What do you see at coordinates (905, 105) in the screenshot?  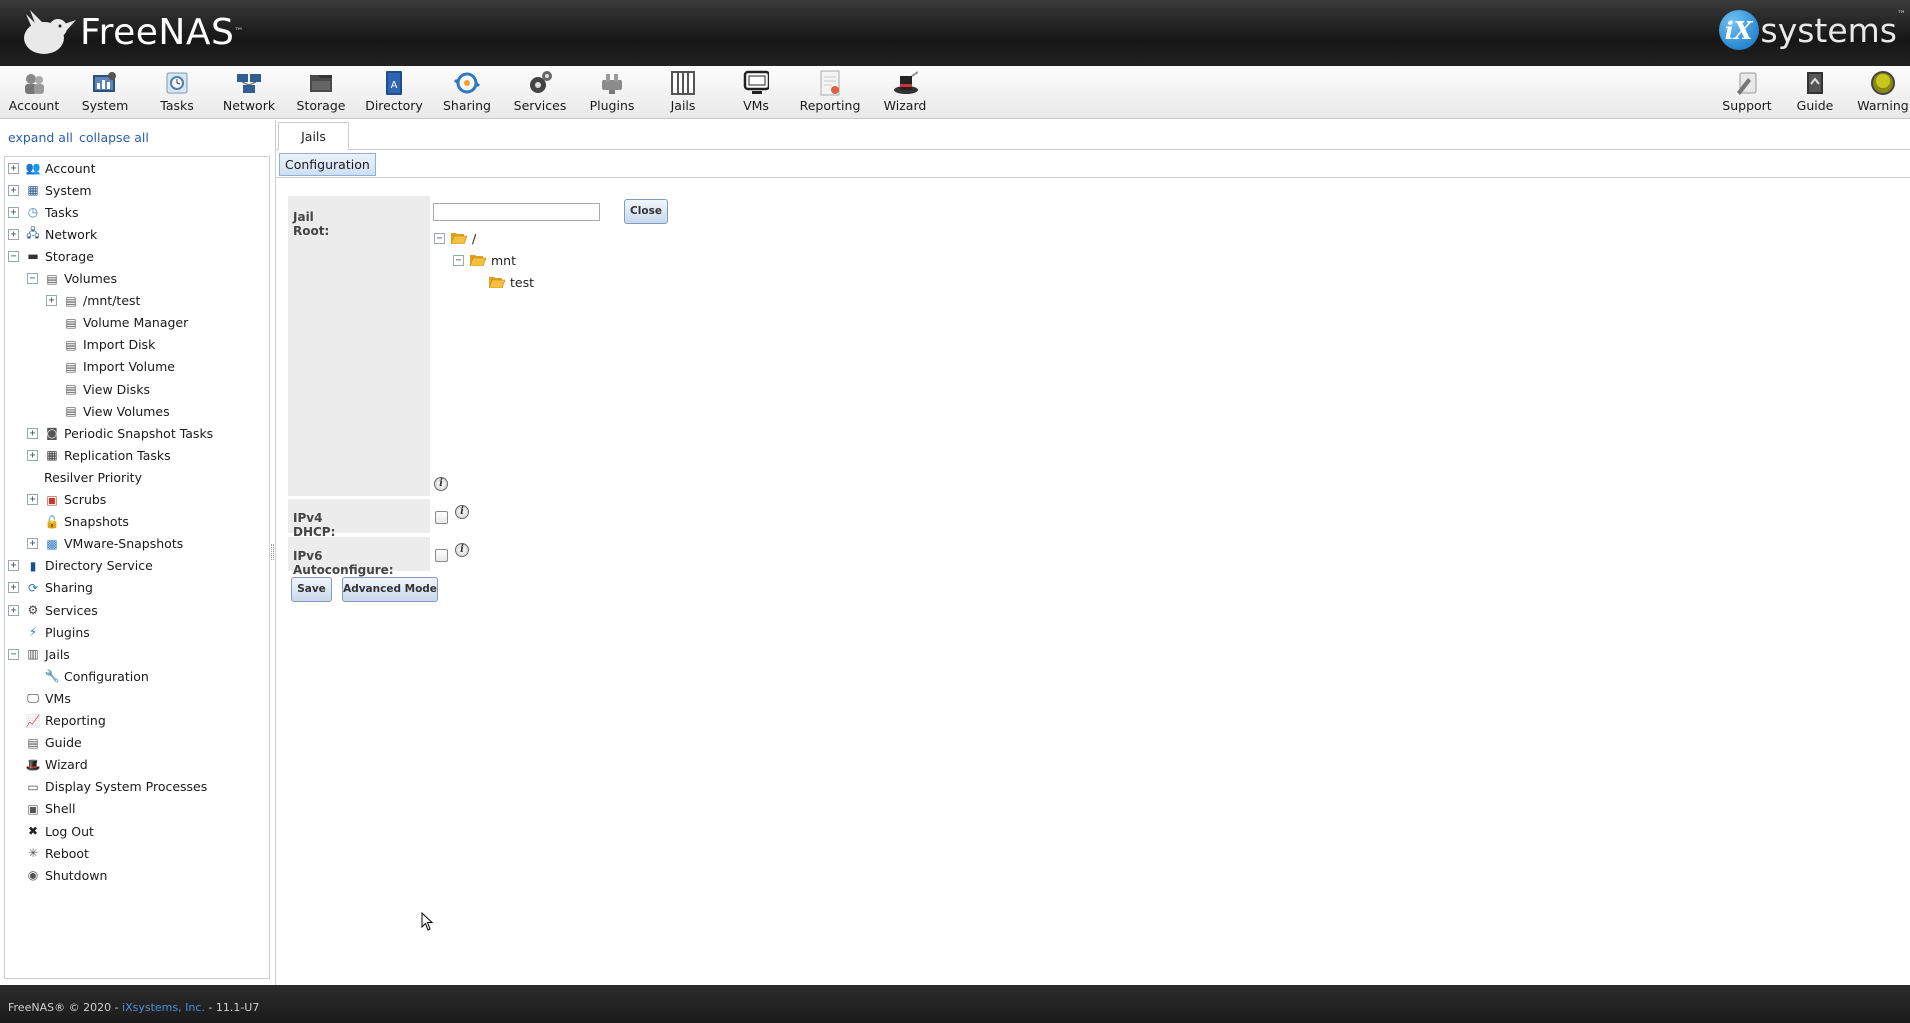 I see `toolbar-label: Wizard` at bounding box center [905, 105].